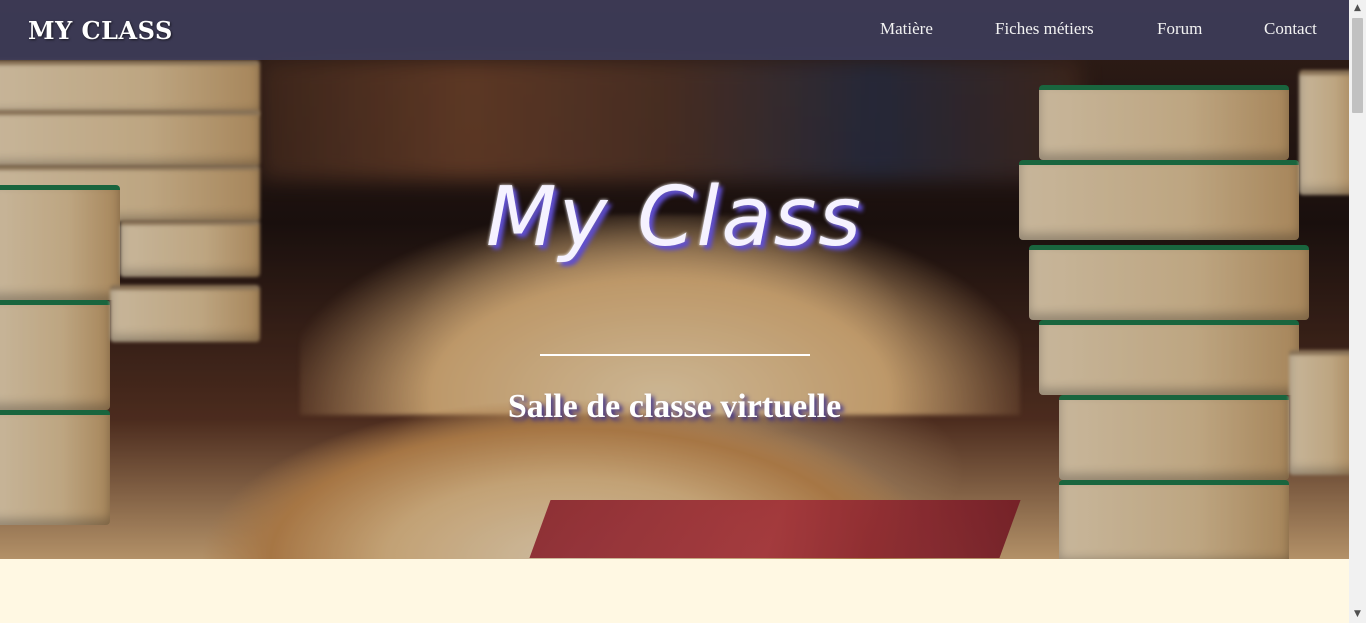 The image size is (1366, 623). What do you see at coordinates (675, 355) in the screenshot?
I see `hero-divider` at bounding box center [675, 355].